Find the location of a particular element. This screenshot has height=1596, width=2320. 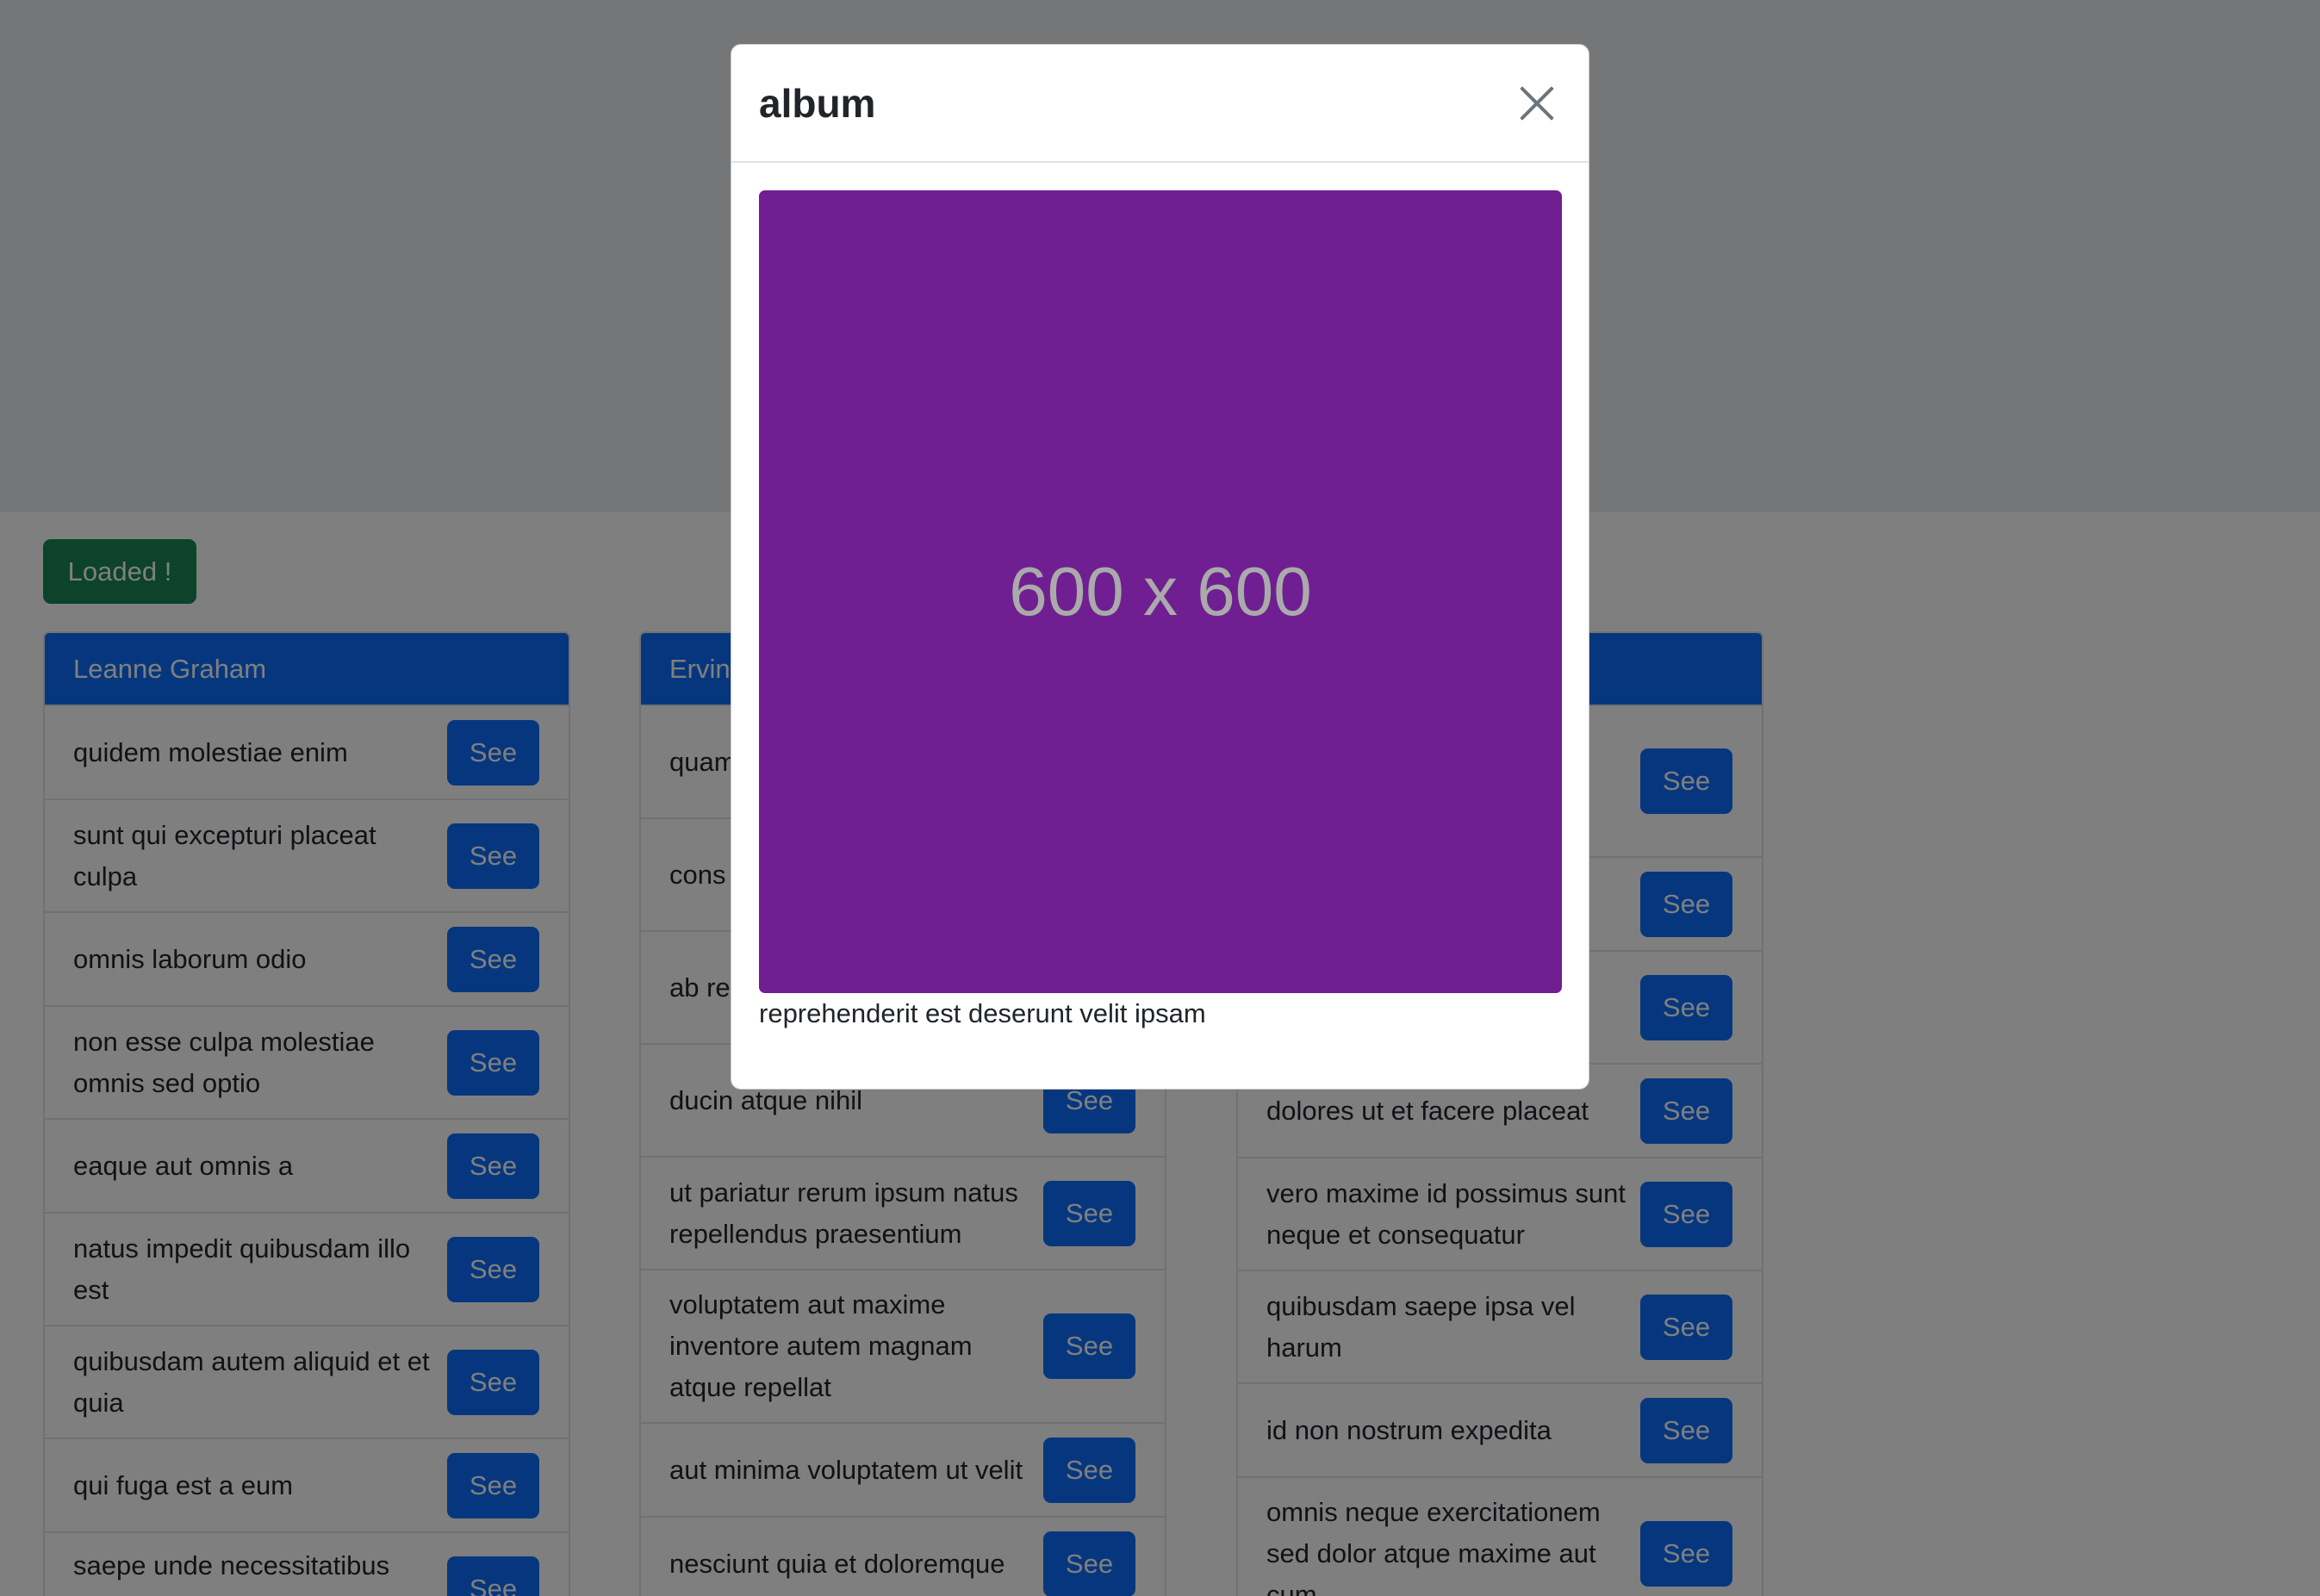

modal-header: album is located at coordinates (1160, 104).